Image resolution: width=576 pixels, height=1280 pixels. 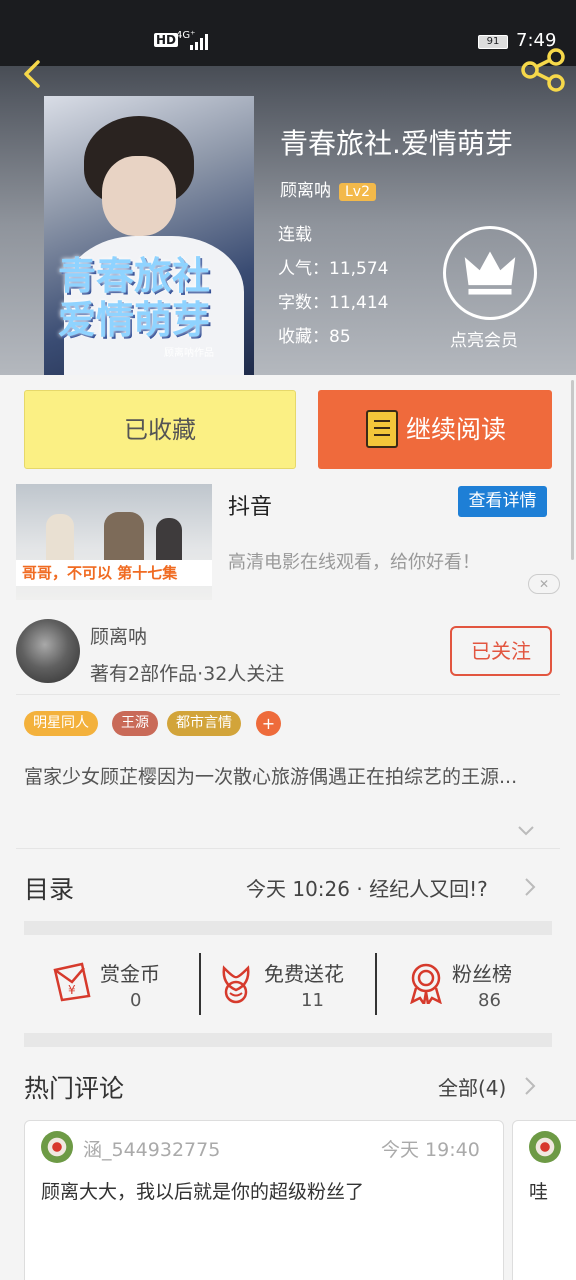 I want to click on favorited-button: 已收藏, so click(x=160, y=429).